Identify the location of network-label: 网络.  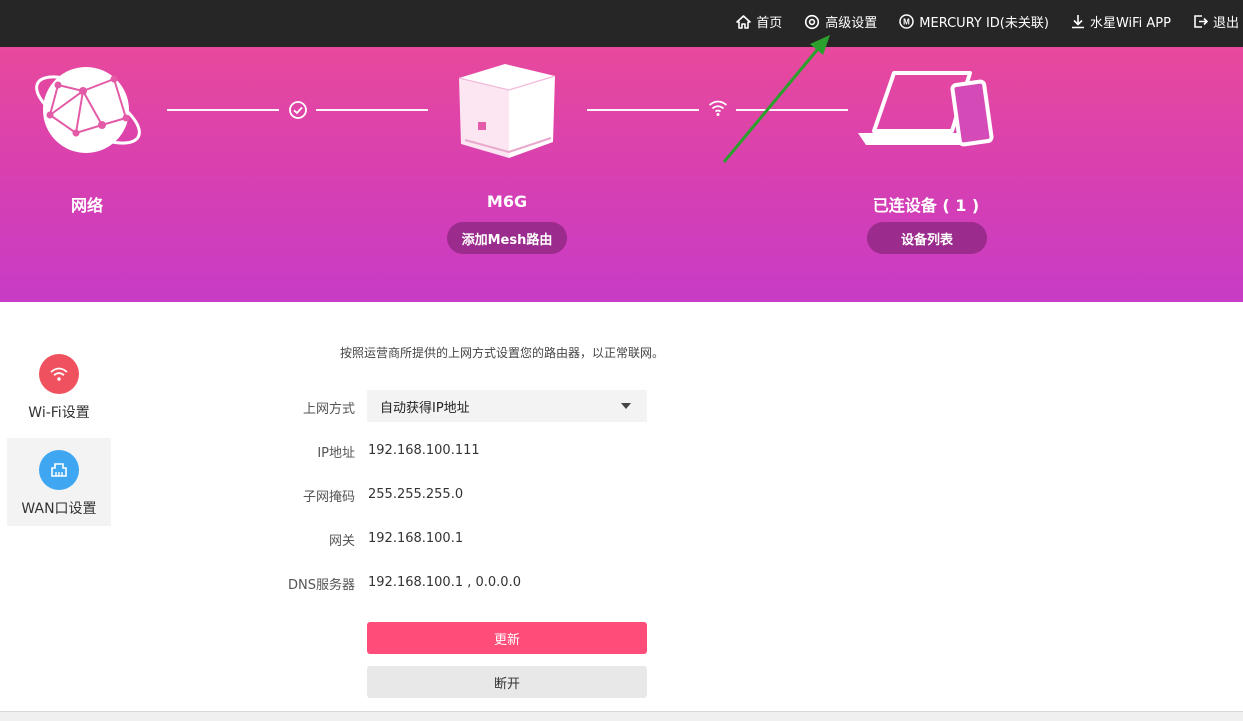
(86, 205).